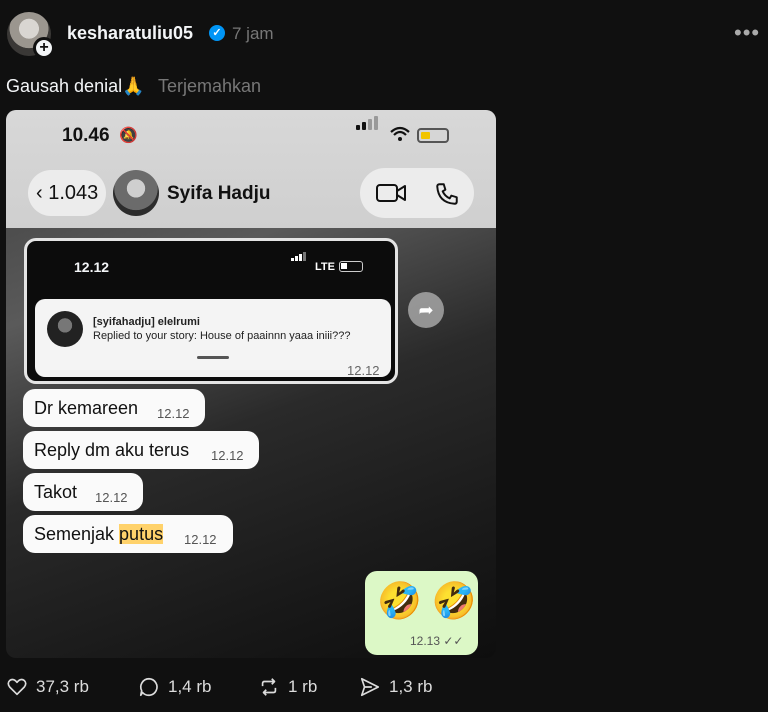 Image resolution: width=768 pixels, height=712 pixels. Describe the element at coordinates (146, 322) in the screenshot. I see `story-title: [syifahadju] elelrumi` at that location.